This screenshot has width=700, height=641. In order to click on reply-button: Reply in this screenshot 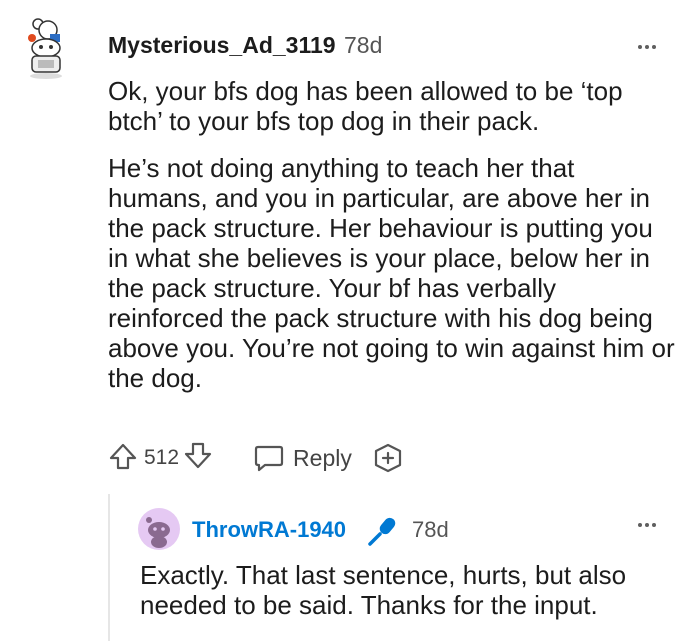, I will do `click(302, 458)`.